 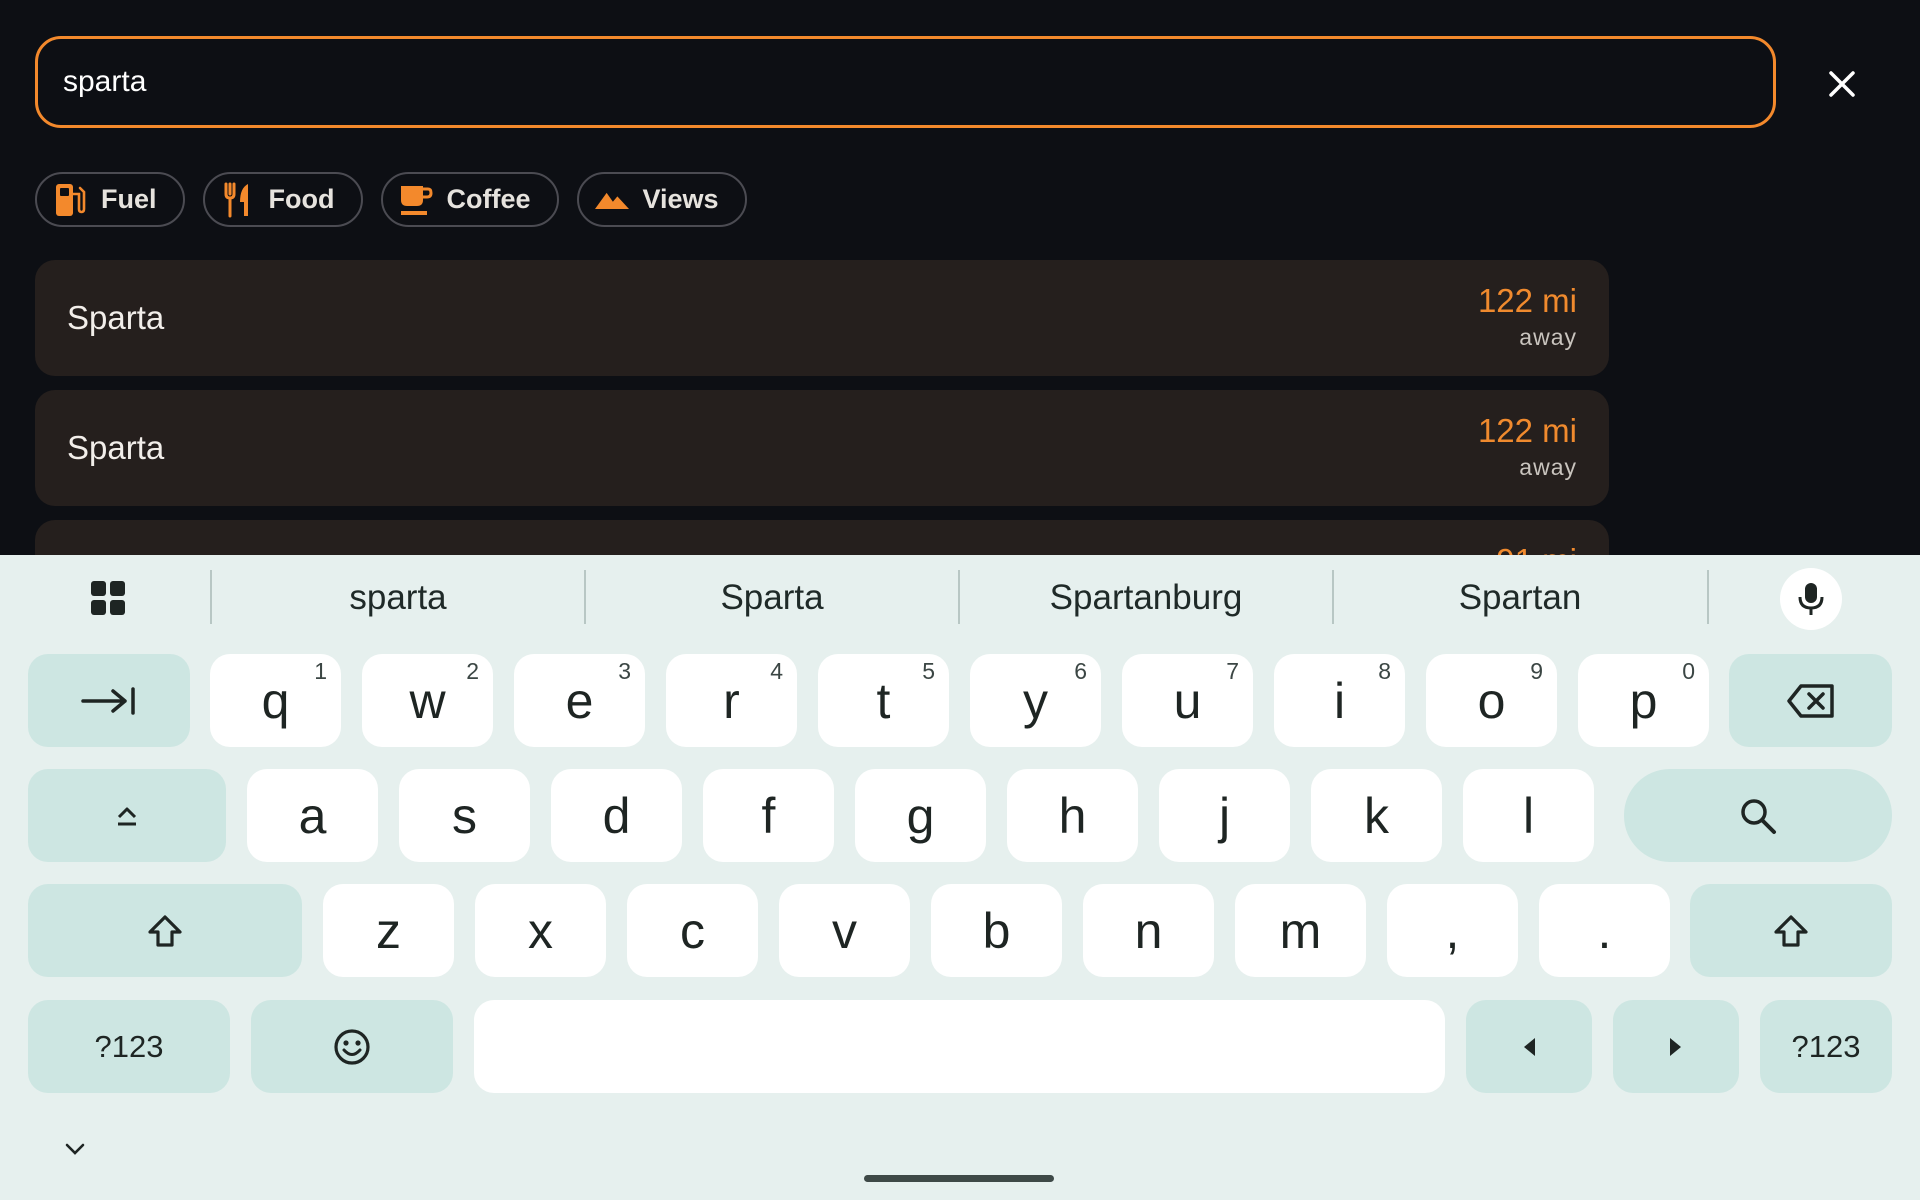 I want to click on key-label: q, so click(x=275, y=700).